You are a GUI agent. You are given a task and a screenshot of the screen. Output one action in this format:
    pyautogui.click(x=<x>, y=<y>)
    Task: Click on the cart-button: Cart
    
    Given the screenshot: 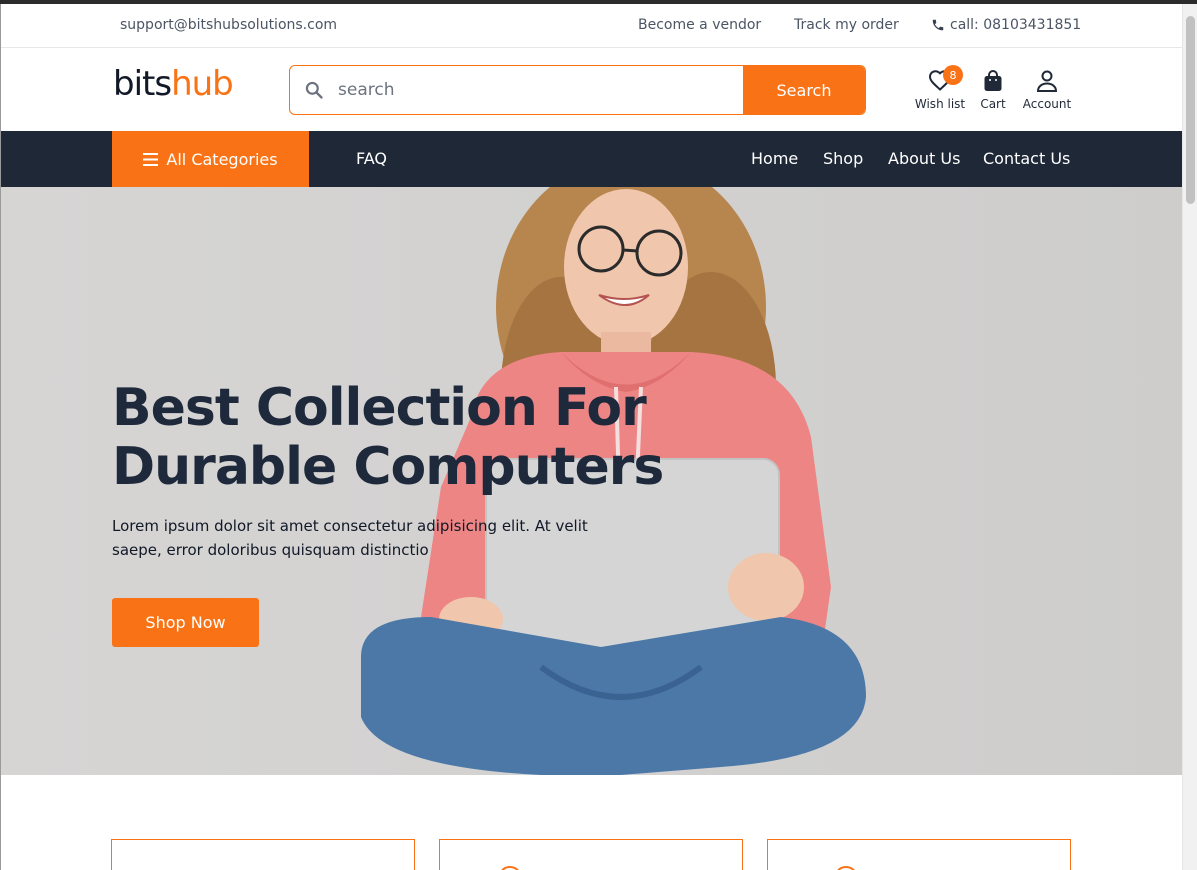 What is the action you would take?
    pyautogui.click(x=993, y=90)
    